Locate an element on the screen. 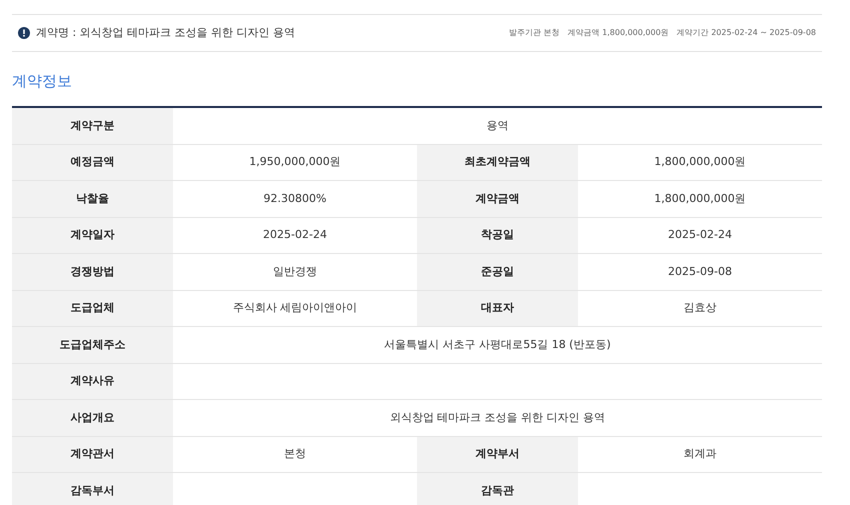 This screenshot has height=505, width=850. table-cell-text: 서울특별시 서초구 사평대로55길 18 (반포동) is located at coordinates (497, 344).